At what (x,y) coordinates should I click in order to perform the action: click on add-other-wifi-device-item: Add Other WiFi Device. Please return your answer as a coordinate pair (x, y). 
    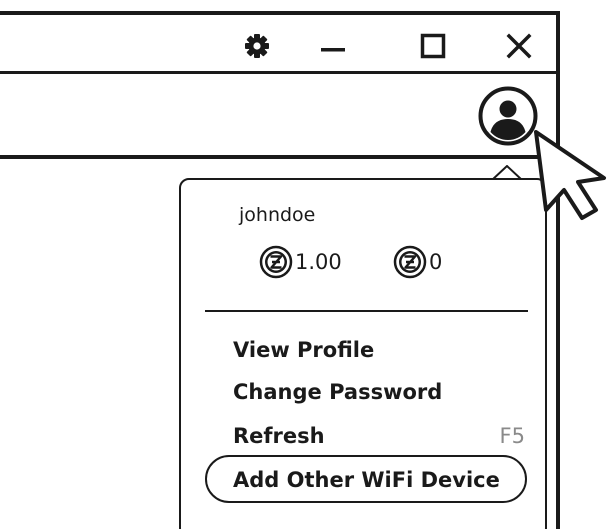
    Looking at the image, I should click on (366, 479).